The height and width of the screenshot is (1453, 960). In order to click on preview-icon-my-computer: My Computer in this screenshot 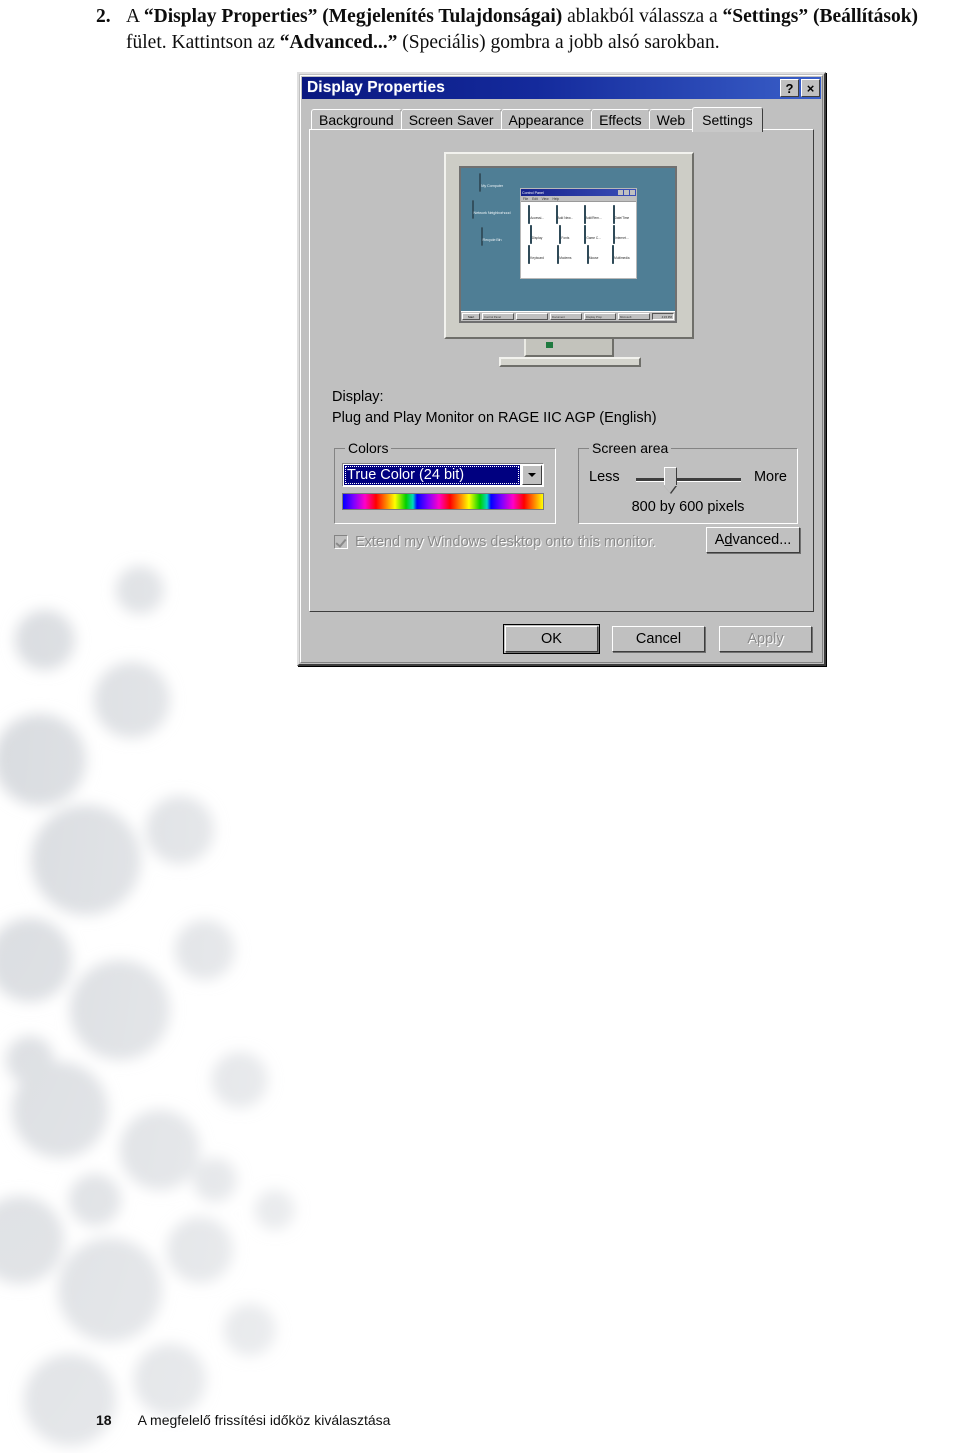, I will do `click(491, 182)`.